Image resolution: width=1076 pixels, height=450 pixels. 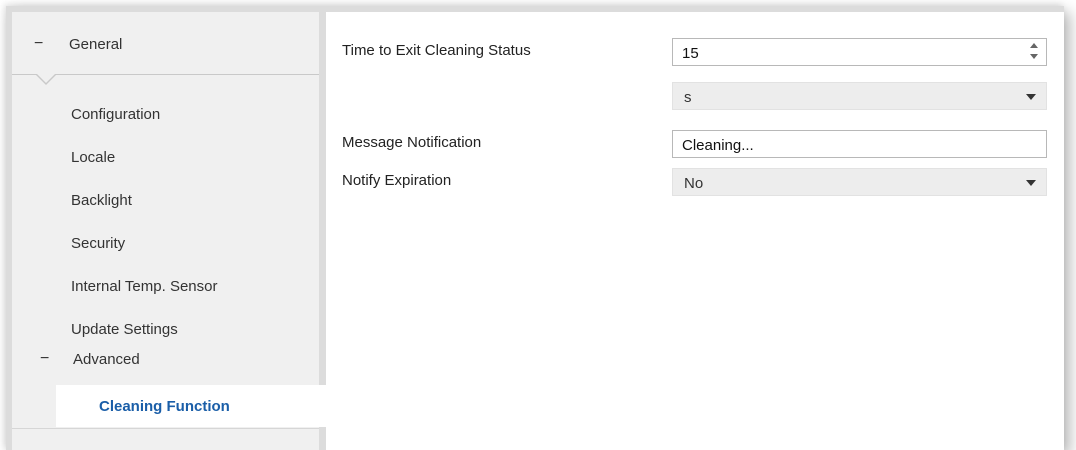 I want to click on tree-header-general: − General, so click(x=165, y=43).